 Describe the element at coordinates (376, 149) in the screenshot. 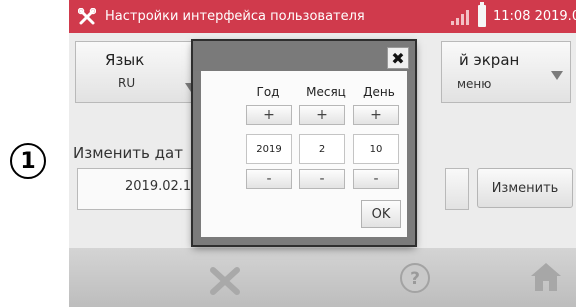

I see `day-value: 10` at that location.